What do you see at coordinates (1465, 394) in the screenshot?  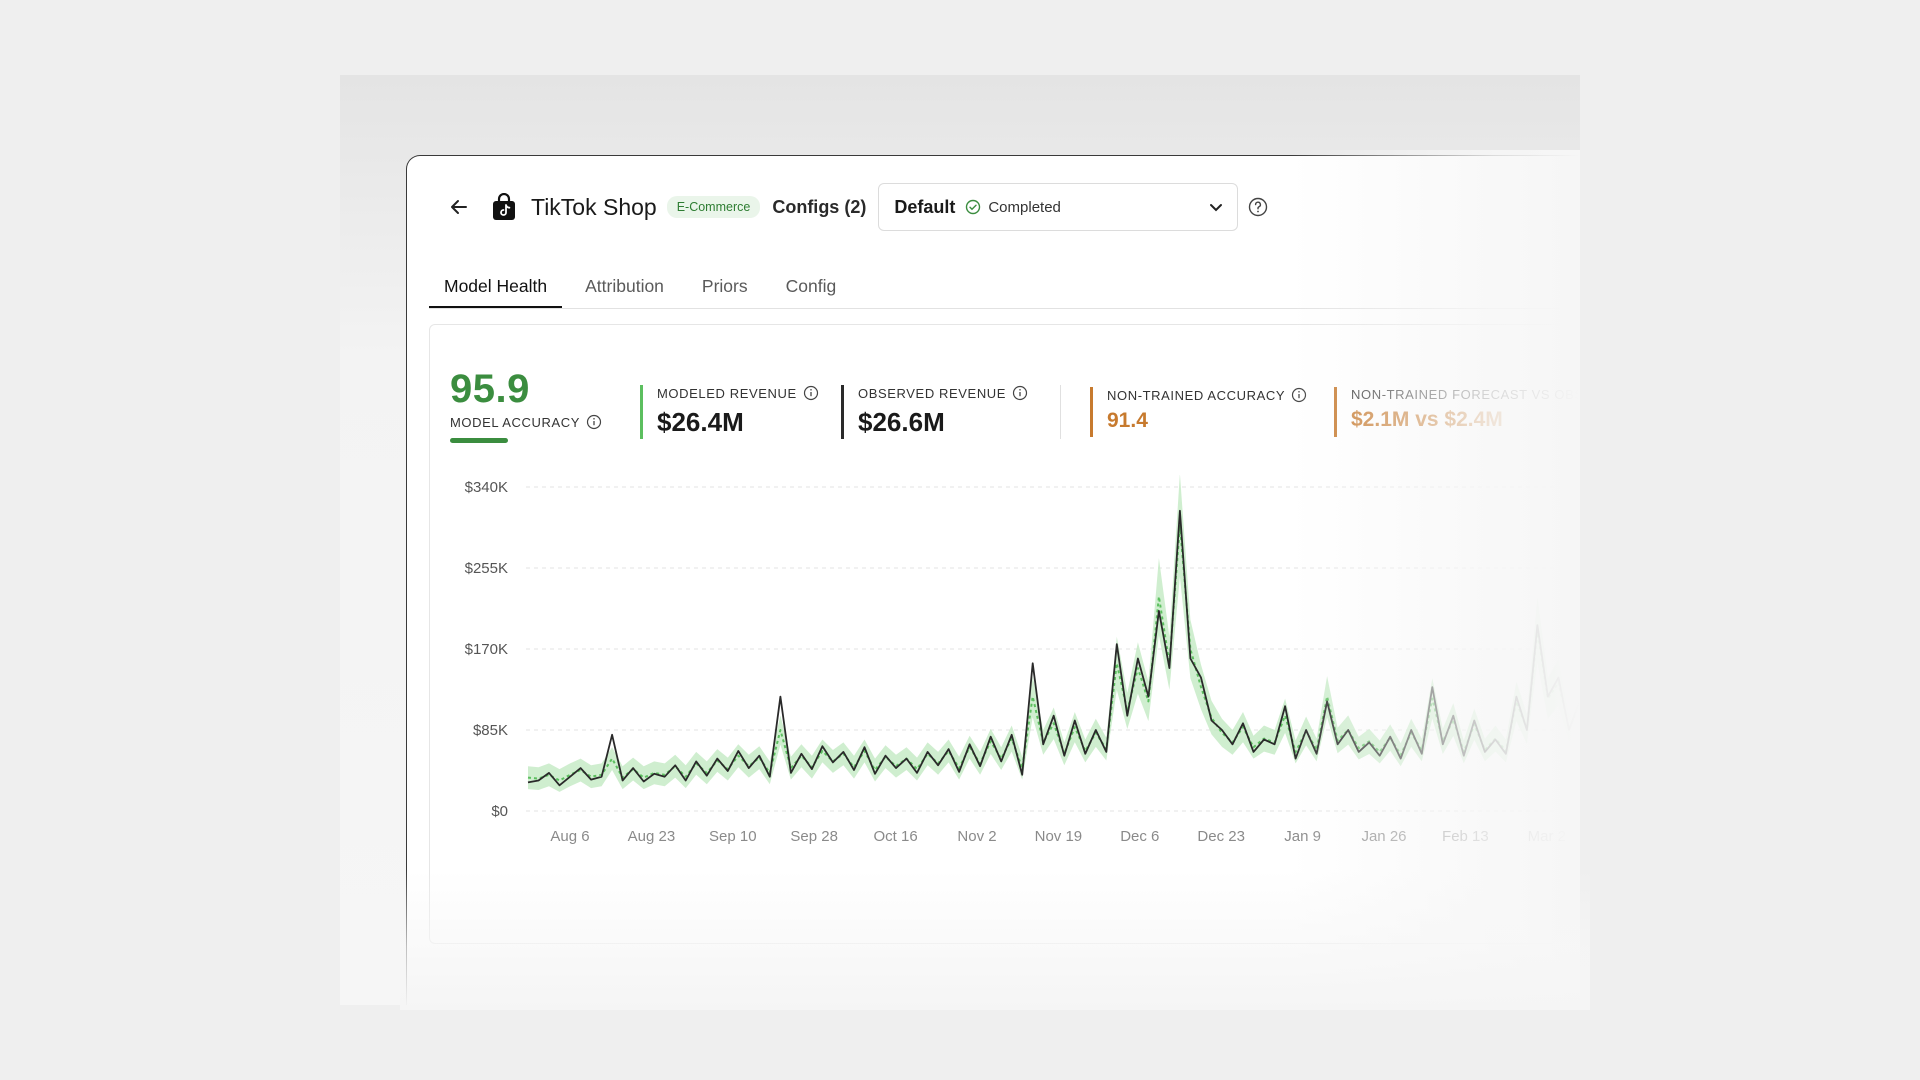 I see `non-trained-forecast-label: NON-TRAINED FORECAST VS OBSE` at bounding box center [1465, 394].